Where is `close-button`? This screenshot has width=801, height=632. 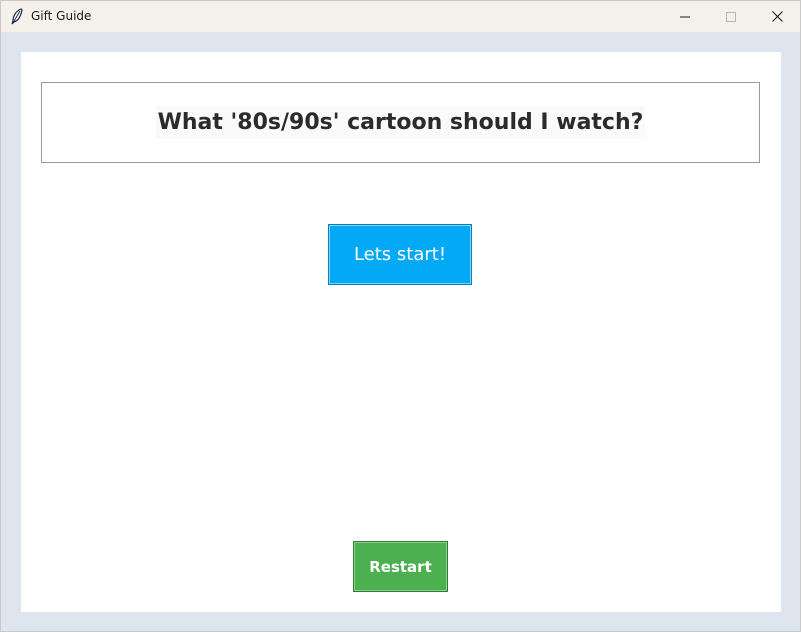 close-button is located at coordinates (777, 16).